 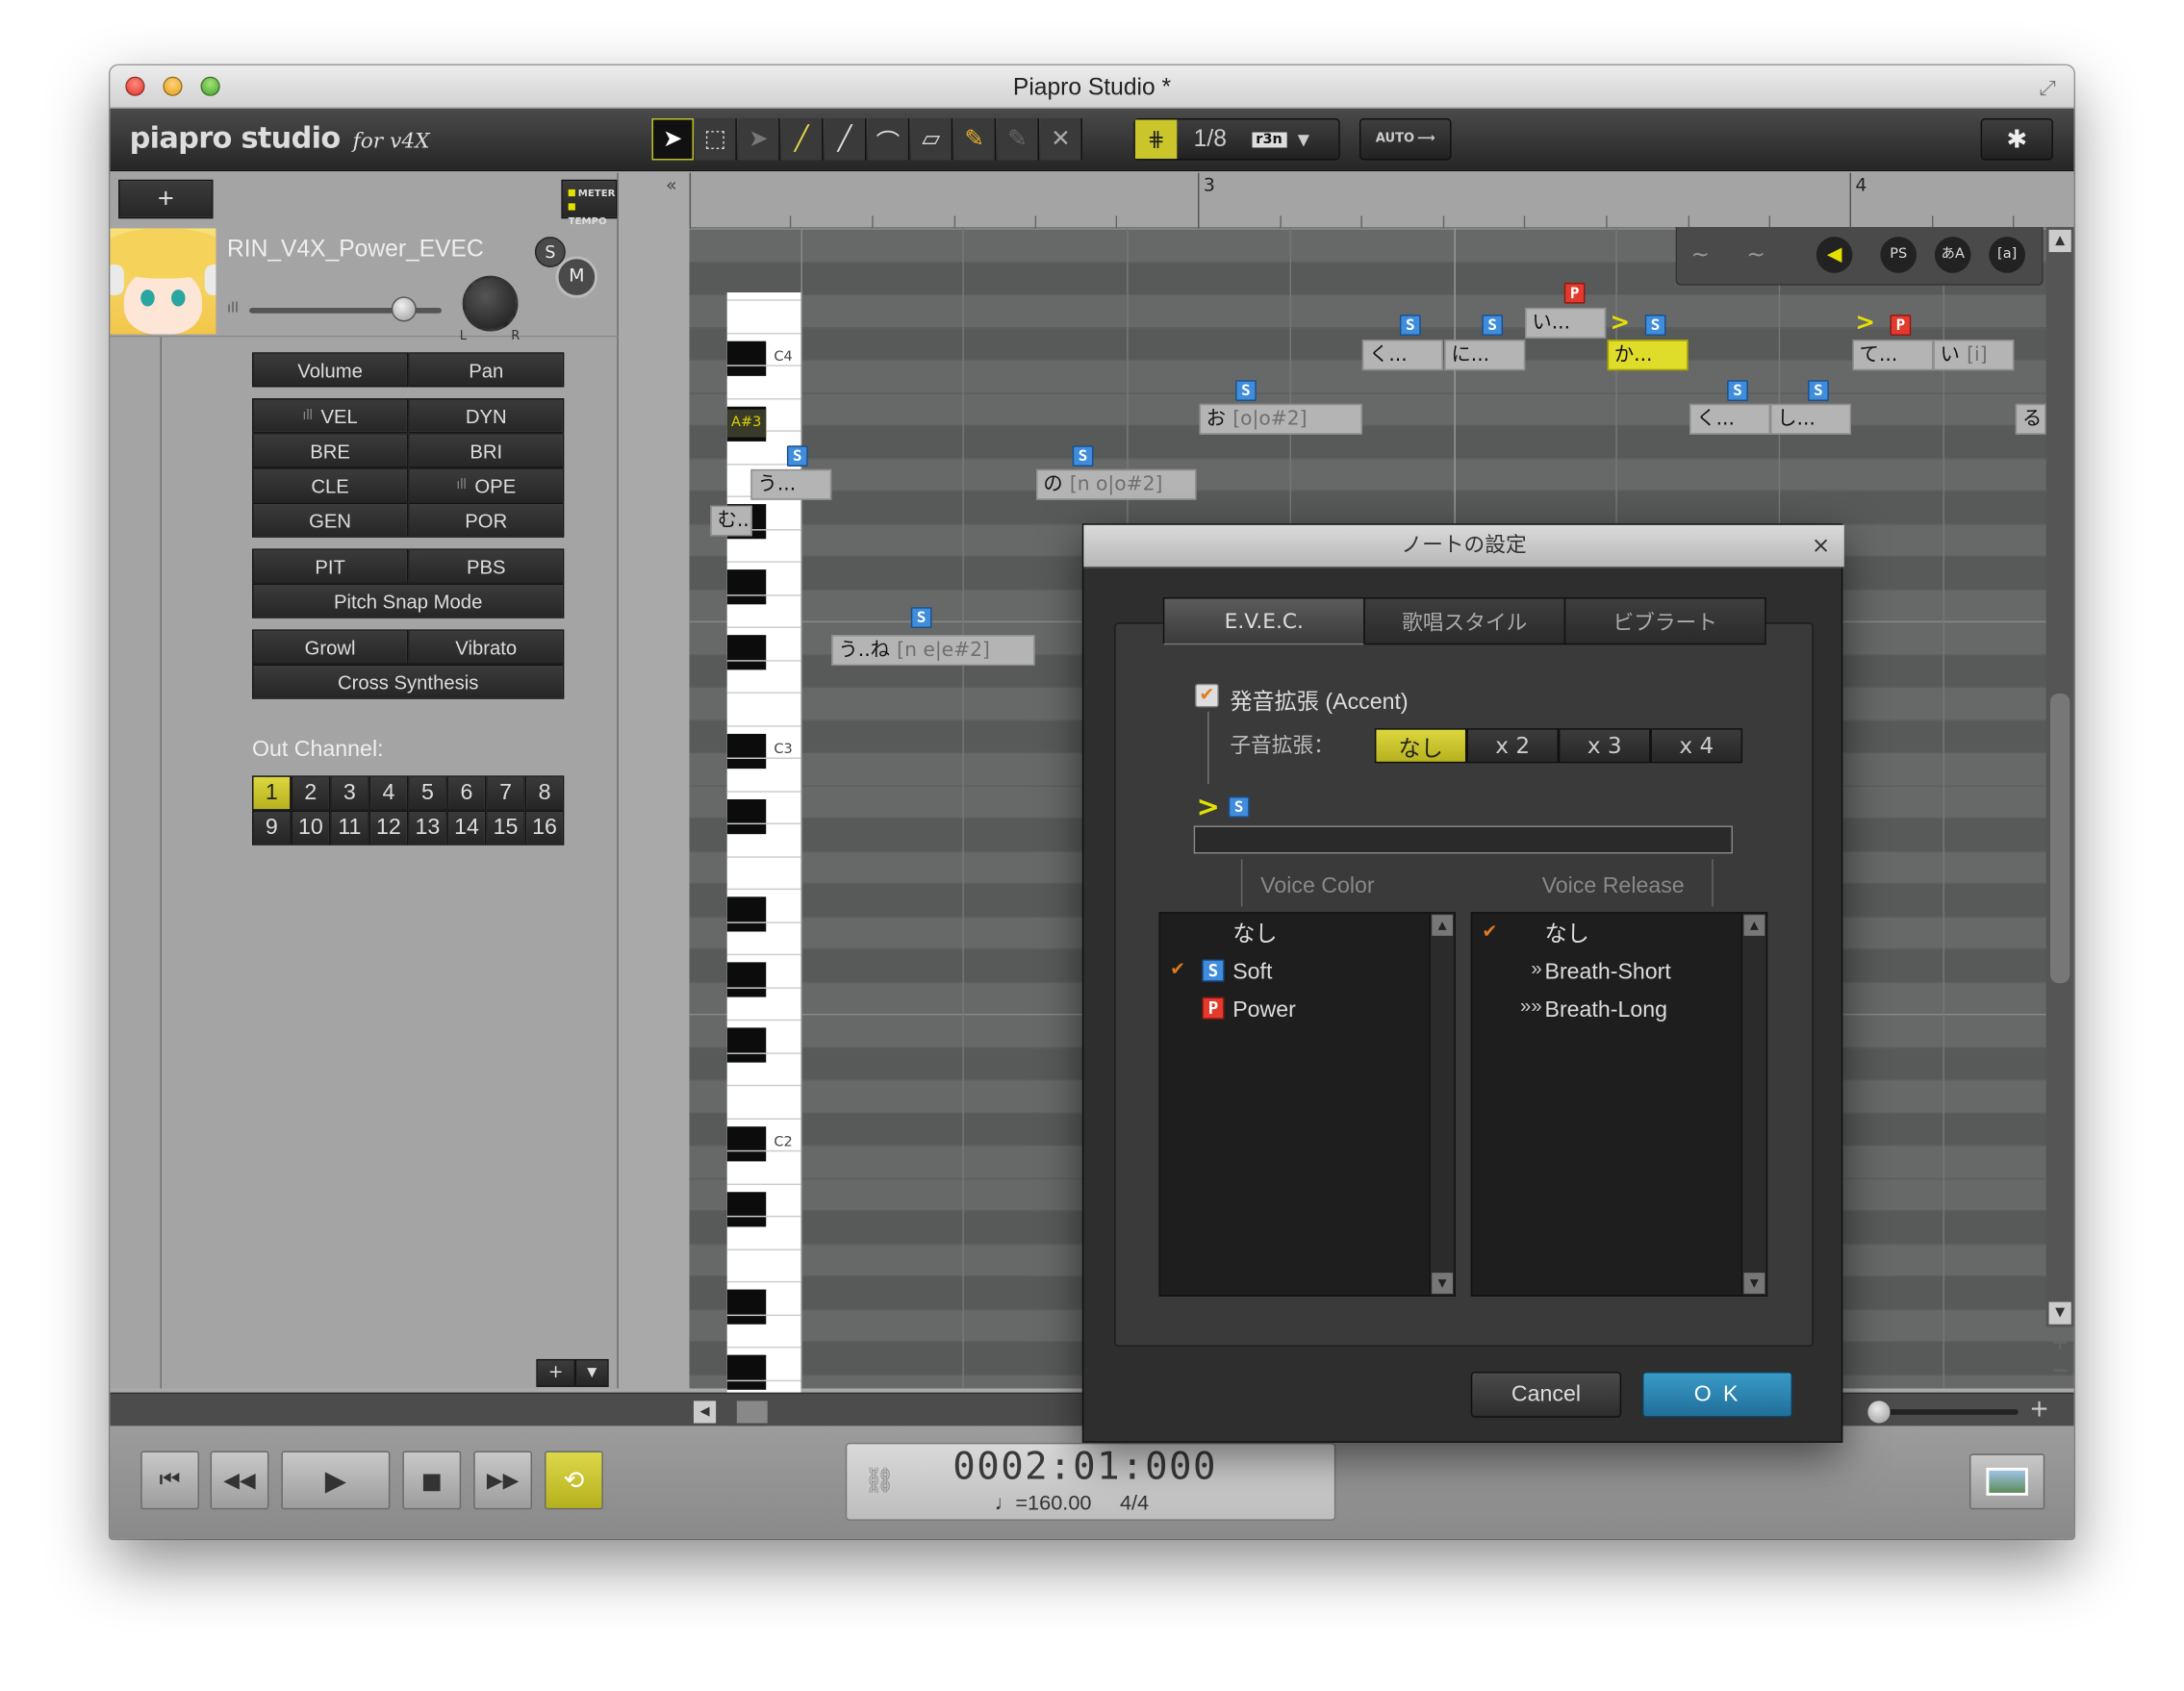 What do you see at coordinates (1307, 1104) in the screenshot?
I see `voice-color-list: なし ✔ S Soft P Power ▲ ▼` at bounding box center [1307, 1104].